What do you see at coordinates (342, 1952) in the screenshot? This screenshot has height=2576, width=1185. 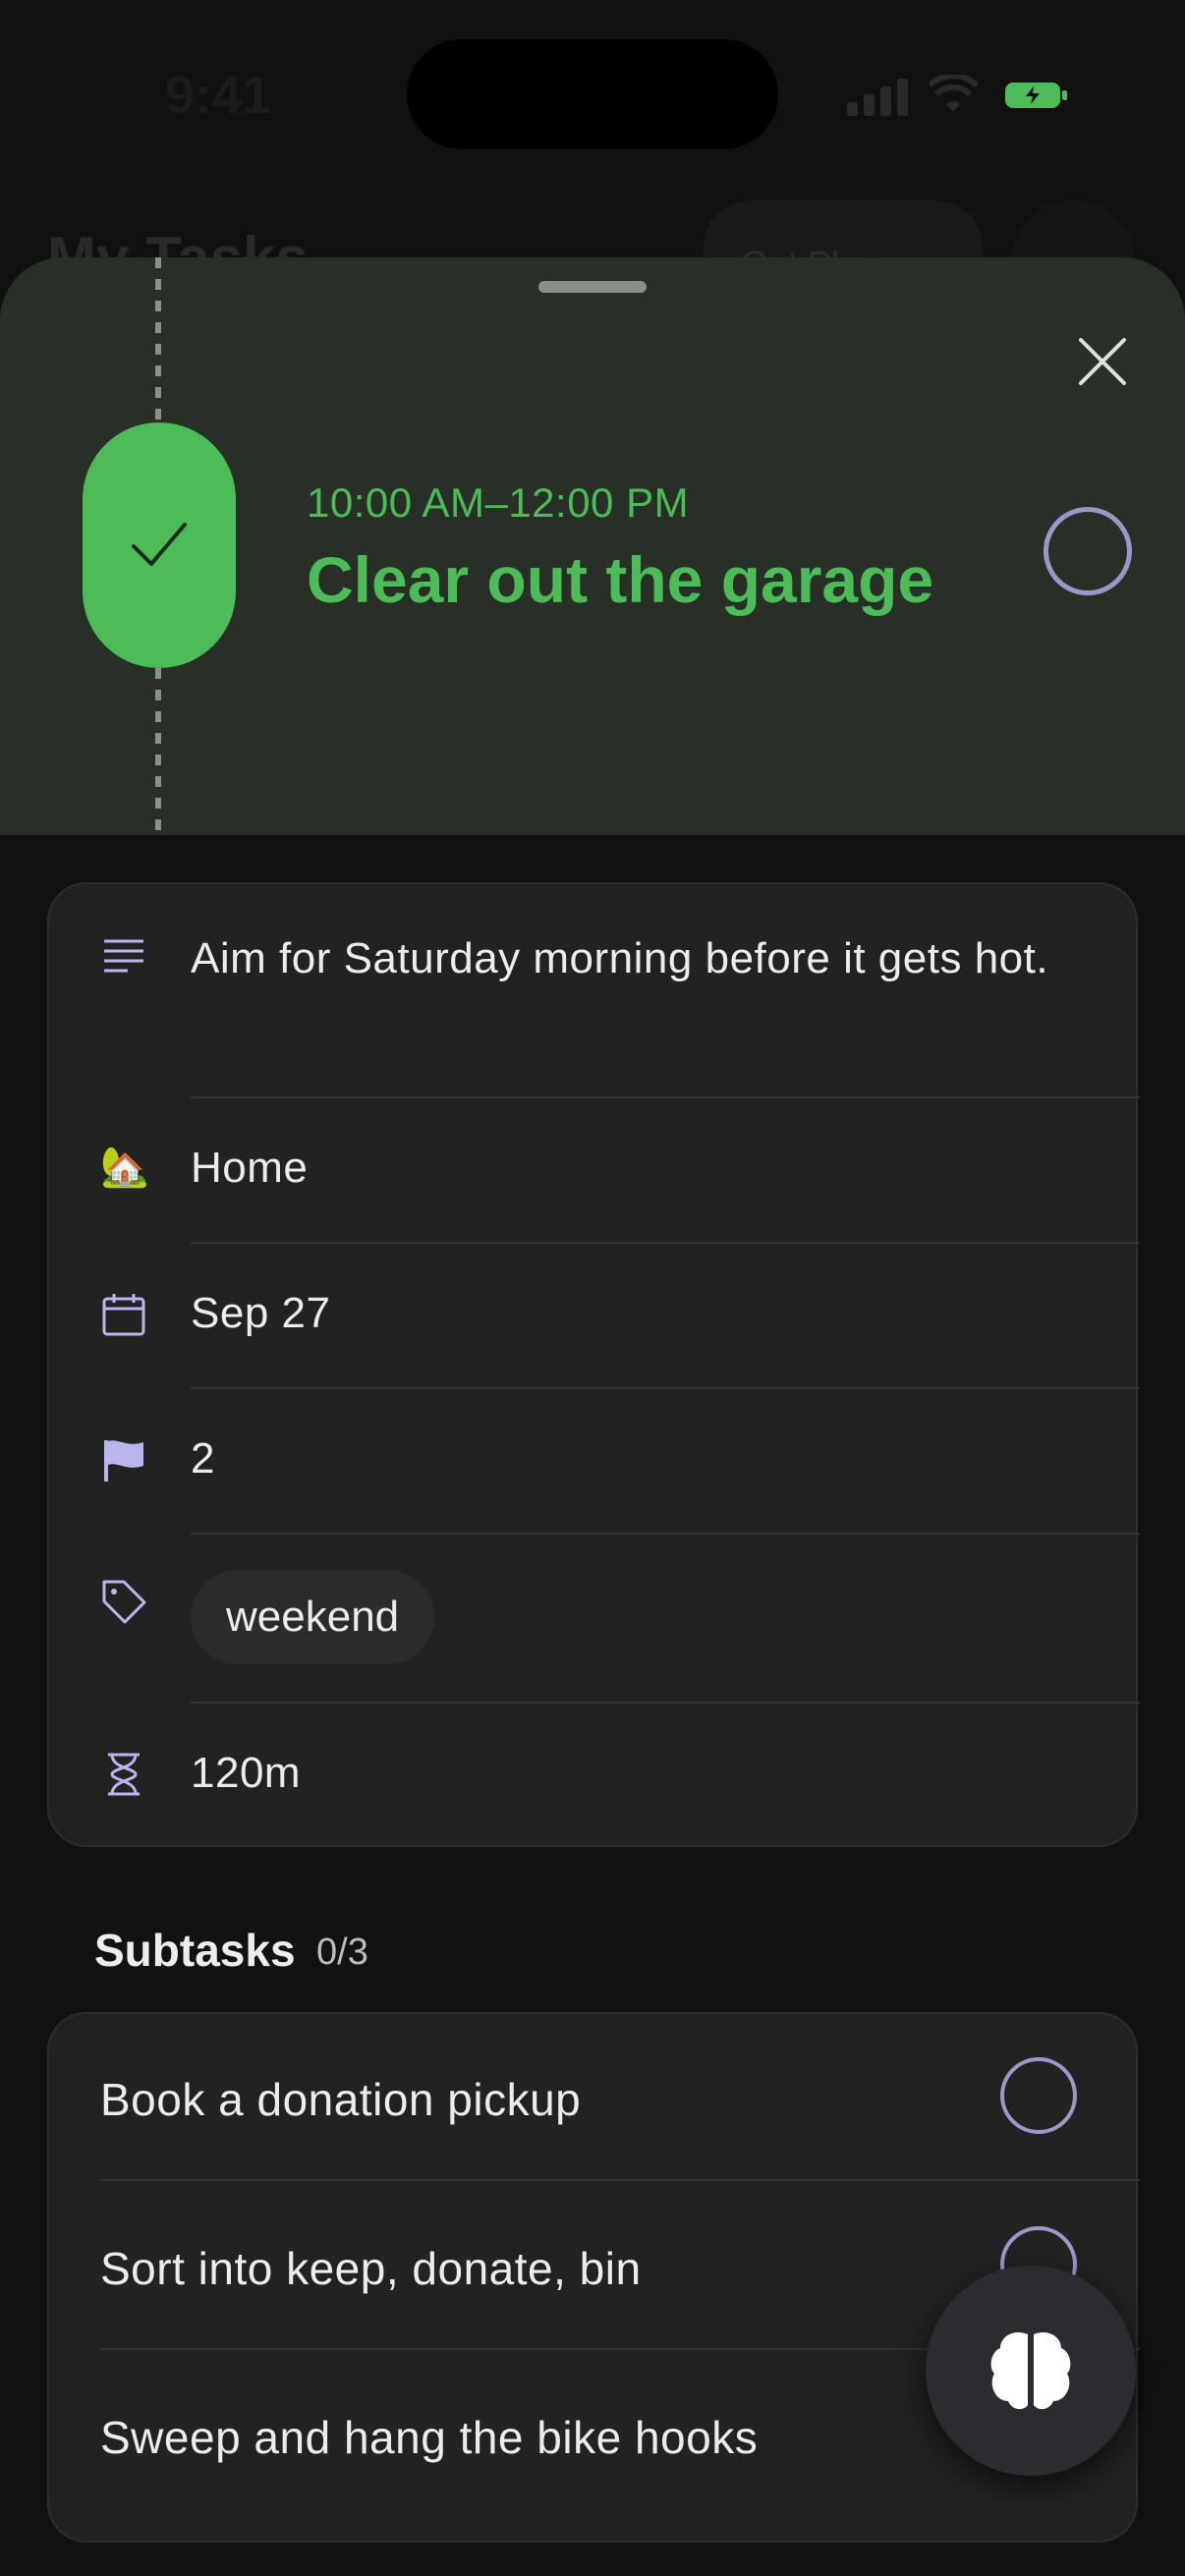 I see `subtasks-count: 0/3` at bounding box center [342, 1952].